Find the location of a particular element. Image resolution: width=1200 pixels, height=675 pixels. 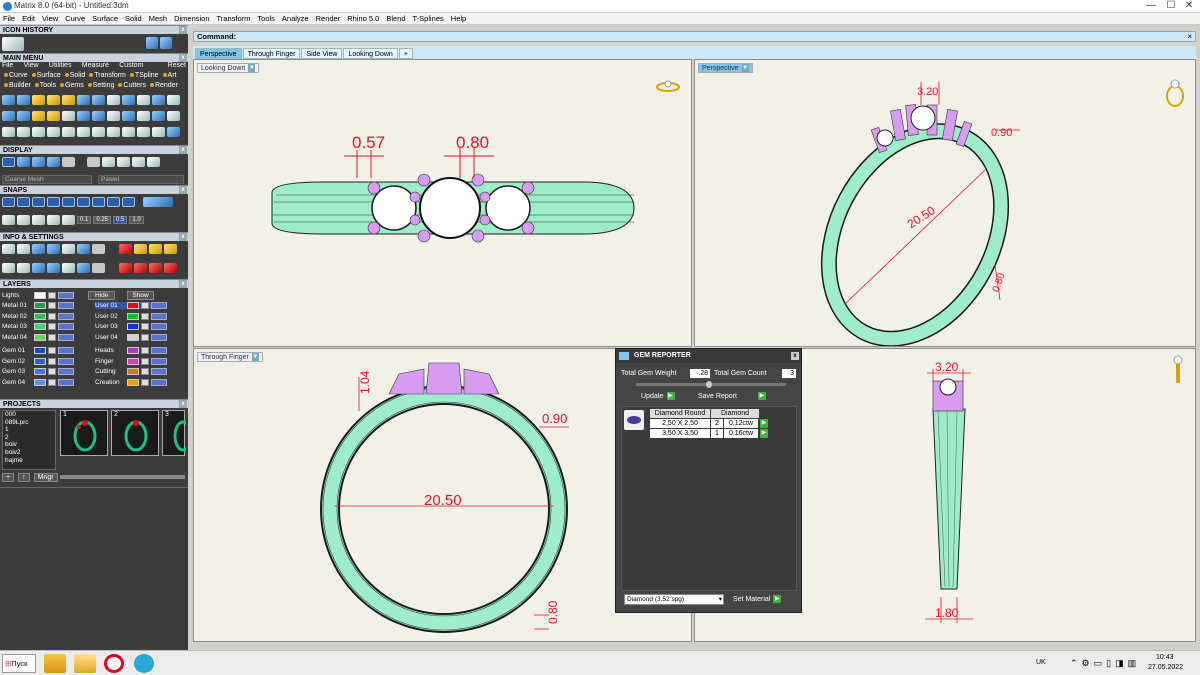

project-file-item: bolv2 is located at coordinates (30, 453).